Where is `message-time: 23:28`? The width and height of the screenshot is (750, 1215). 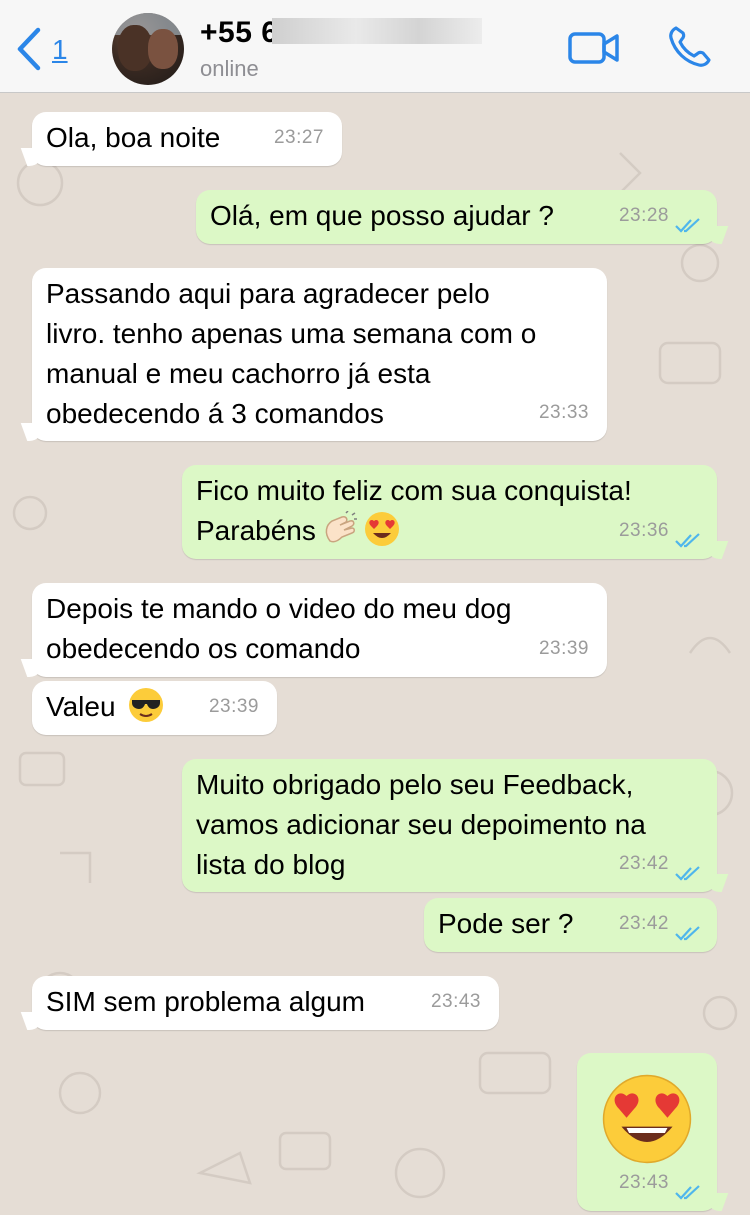 message-time: 23:28 is located at coordinates (643, 215).